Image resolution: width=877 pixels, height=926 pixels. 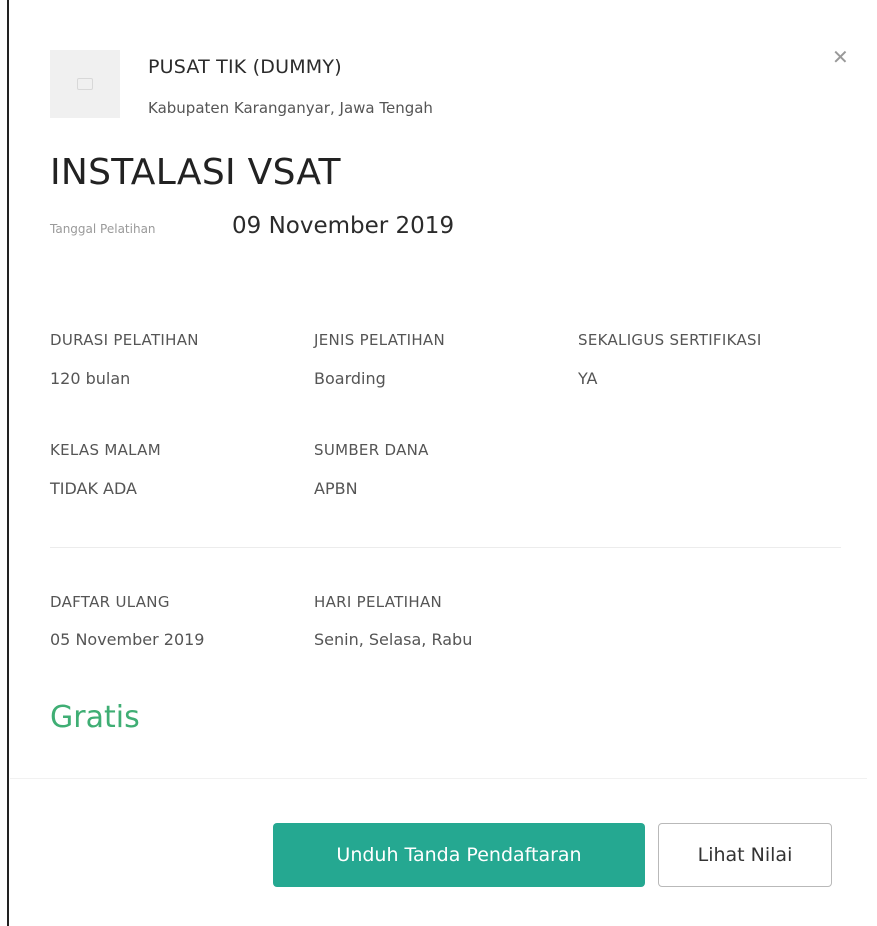 What do you see at coordinates (380, 340) in the screenshot?
I see `training-type-label: JENIS PELATIHAN` at bounding box center [380, 340].